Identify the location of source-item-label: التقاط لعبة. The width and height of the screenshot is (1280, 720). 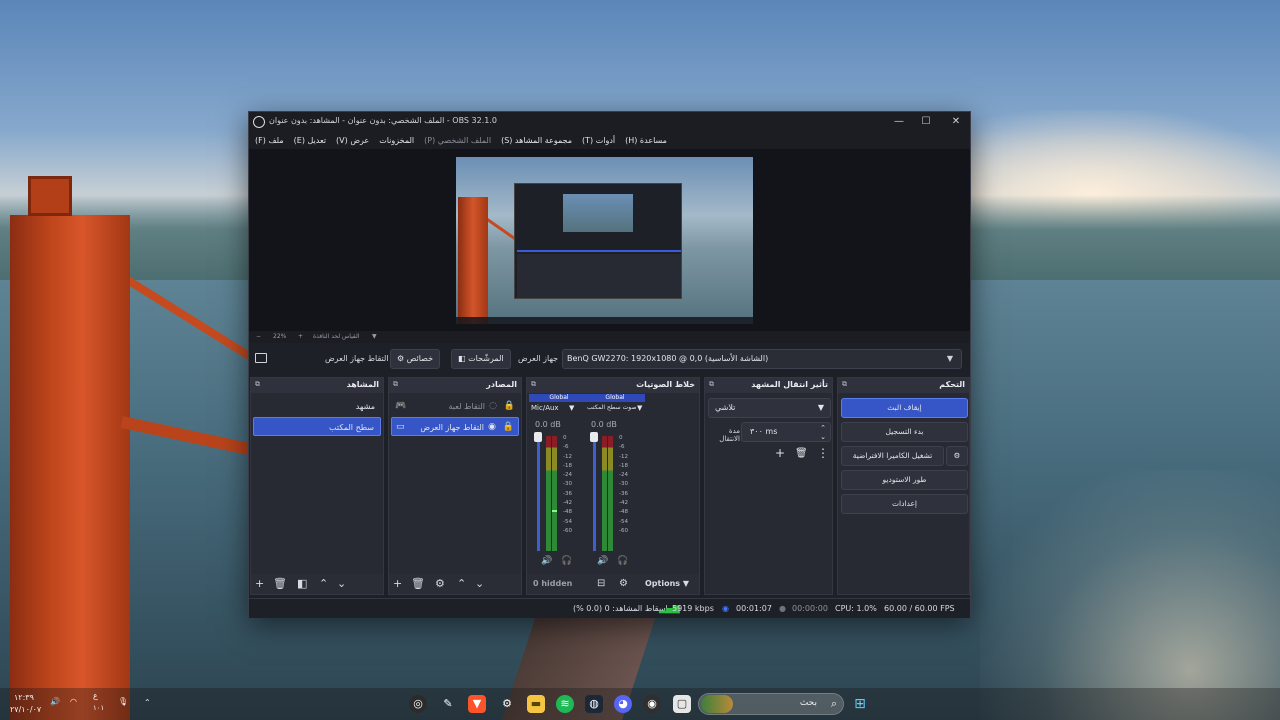
(467, 406).